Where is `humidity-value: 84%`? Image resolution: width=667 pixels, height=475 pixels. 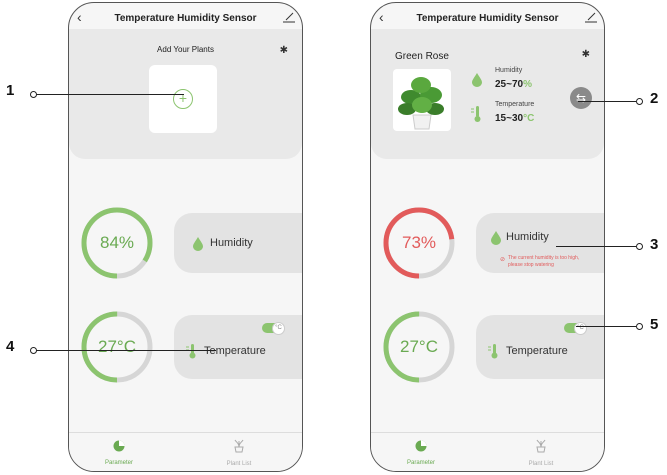
humidity-value: 84% is located at coordinates (117, 242).